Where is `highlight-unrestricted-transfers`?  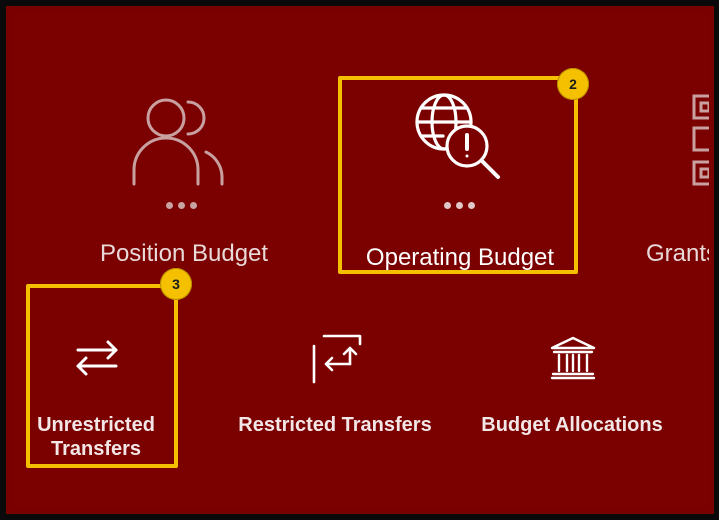
highlight-unrestricted-transfers is located at coordinates (102, 376).